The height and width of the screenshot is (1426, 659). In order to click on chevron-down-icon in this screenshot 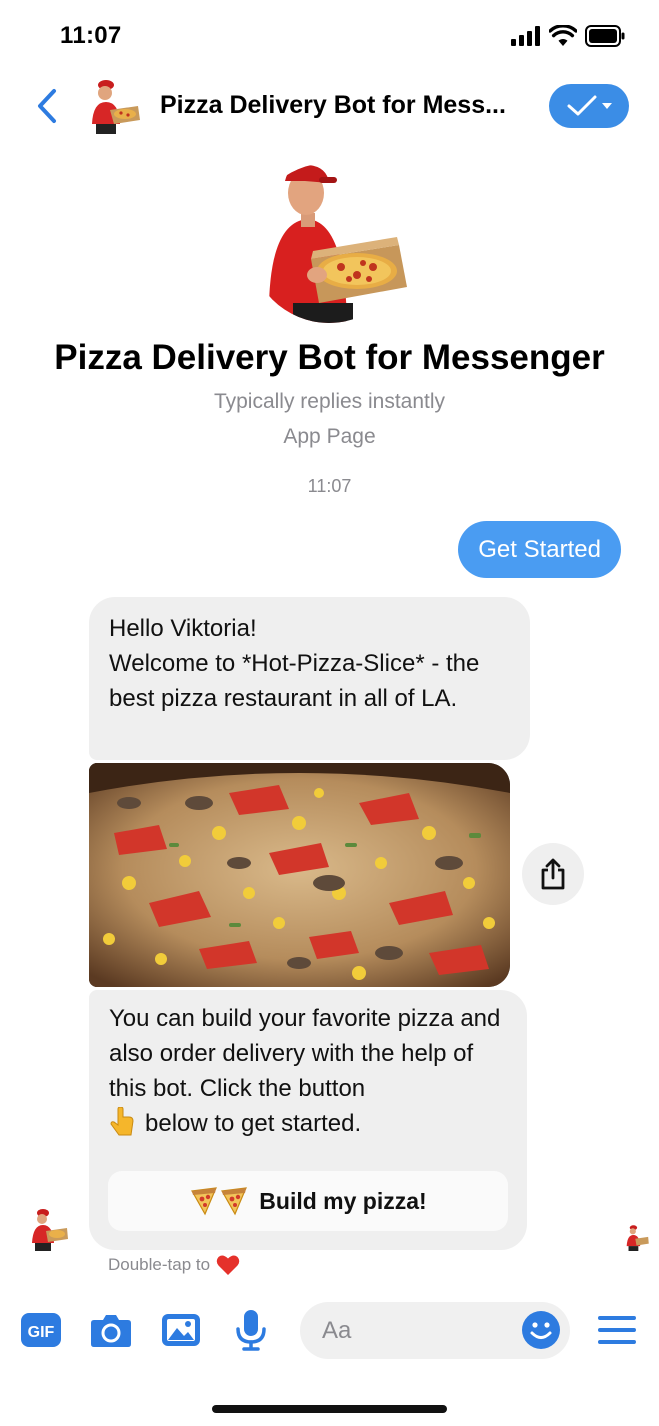, I will do `click(606, 106)`.